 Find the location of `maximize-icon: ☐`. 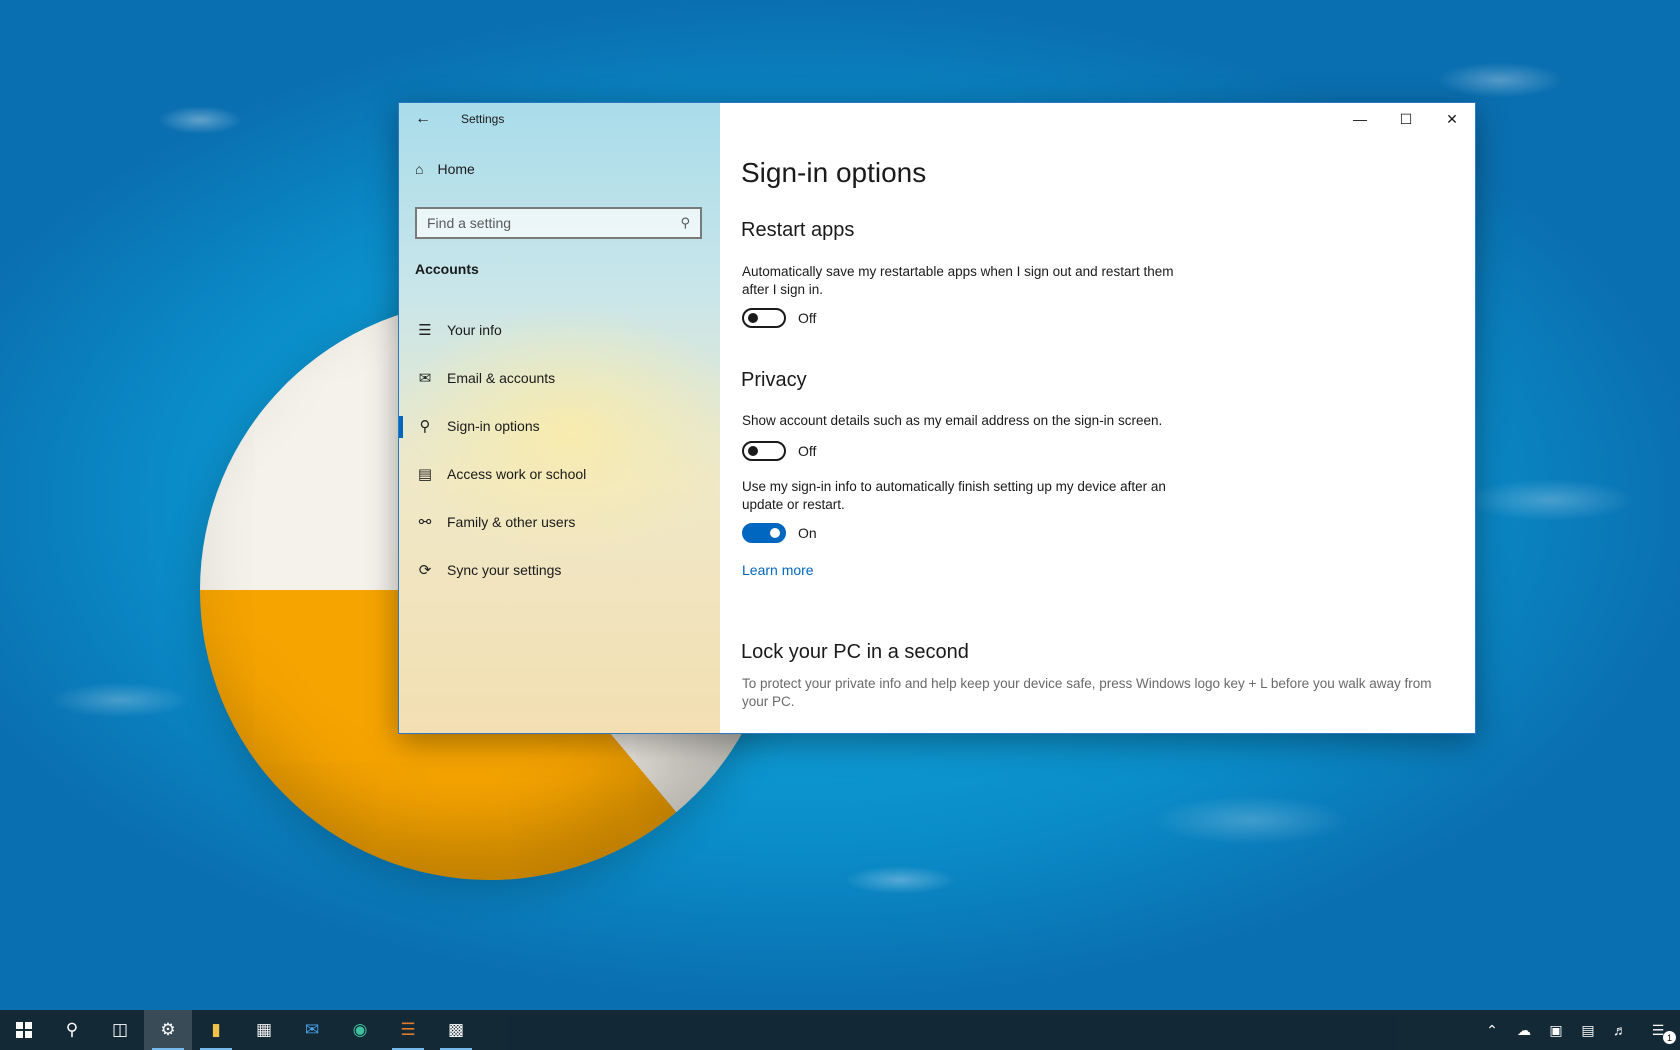

maximize-icon: ☐ is located at coordinates (1406, 118).